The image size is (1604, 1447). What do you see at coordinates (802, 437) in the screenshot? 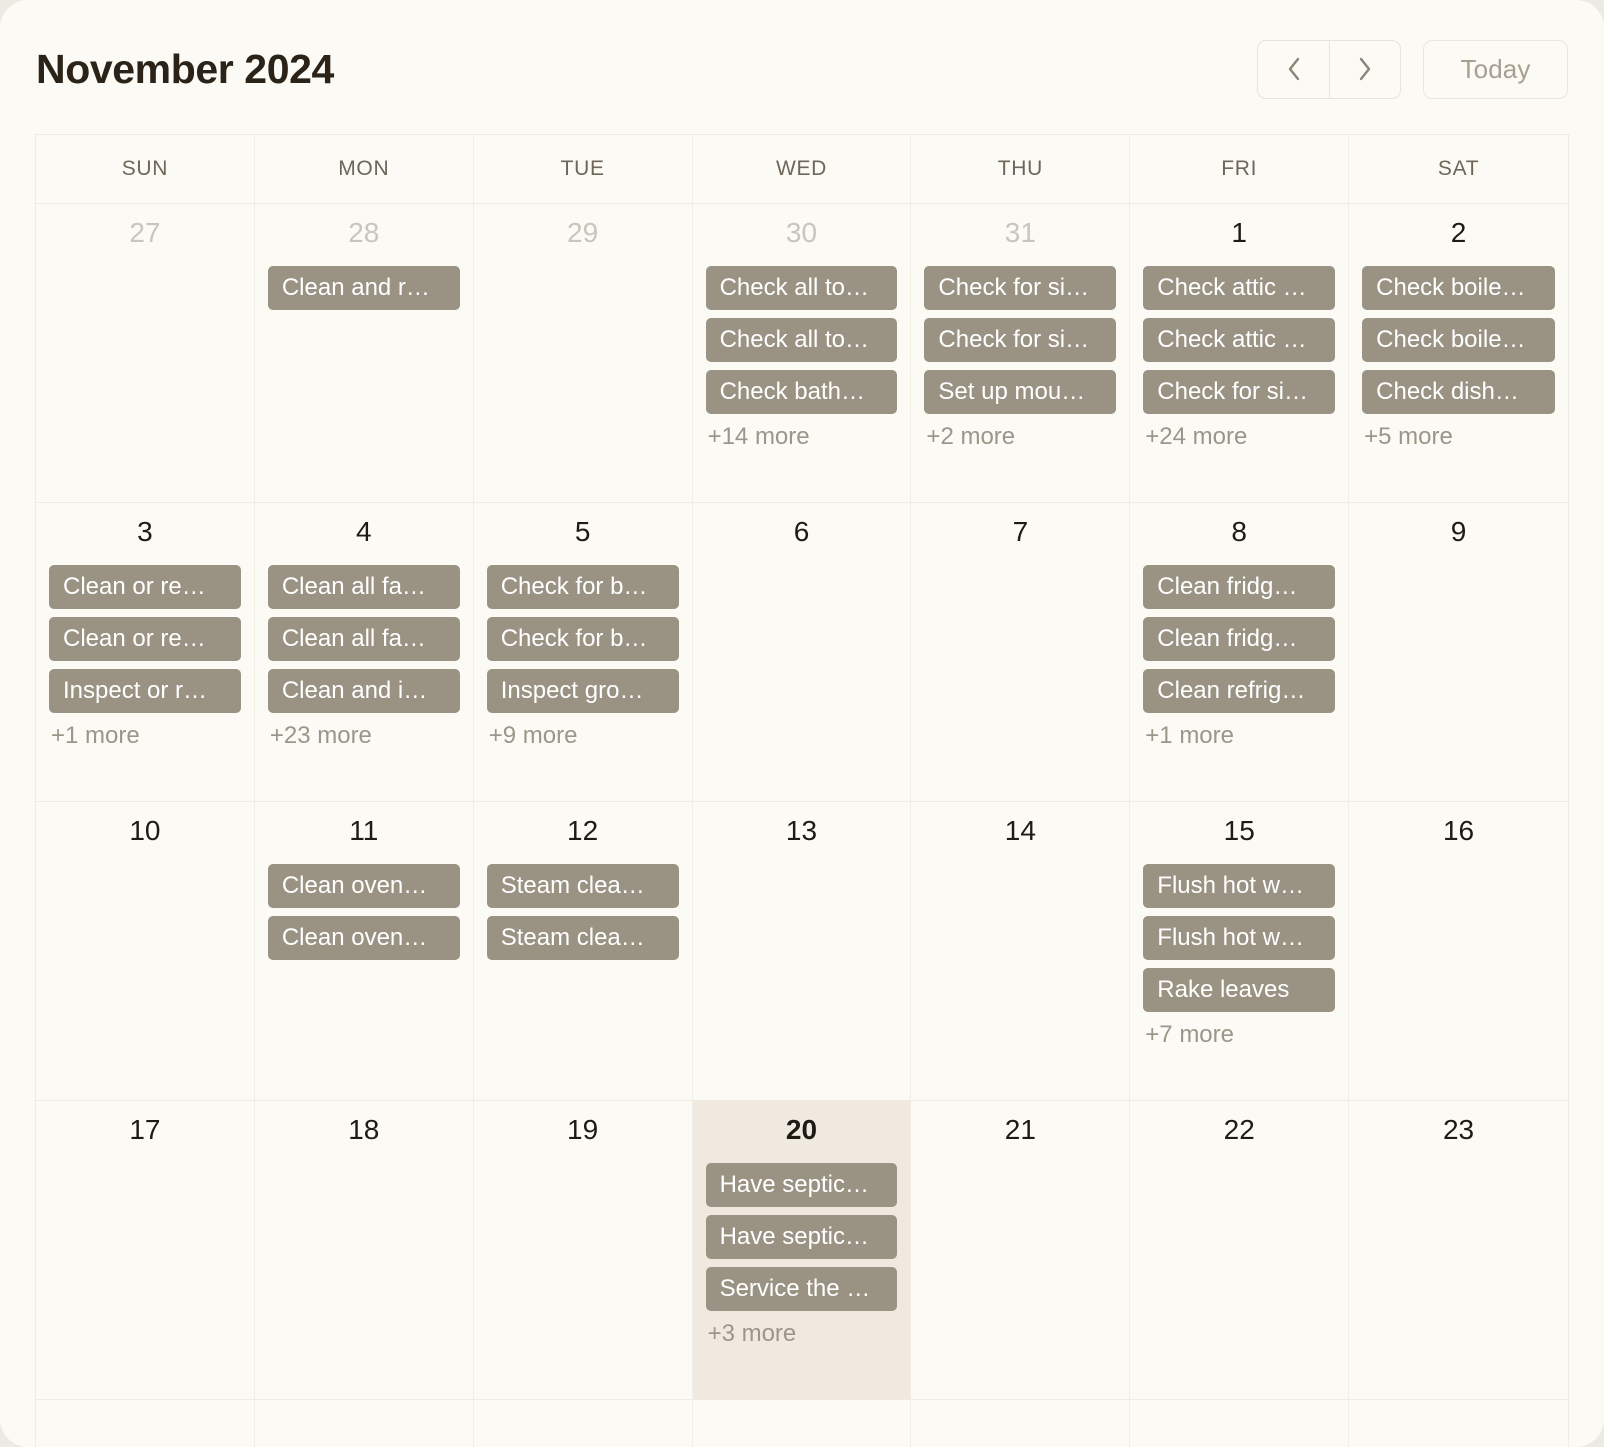
I see `more-events-link: +14 more` at bounding box center [802, 437].